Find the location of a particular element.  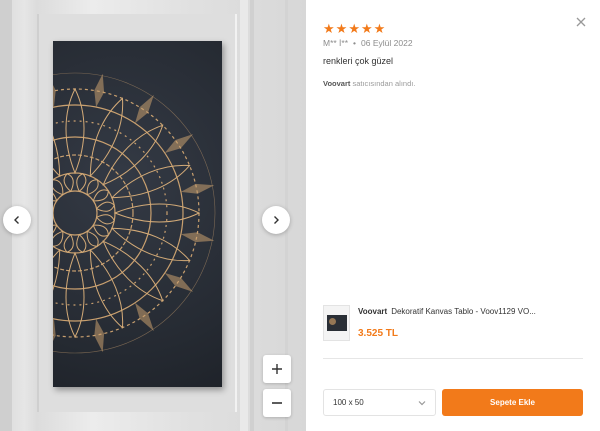

close-icon is located at coordinates (581, 22).